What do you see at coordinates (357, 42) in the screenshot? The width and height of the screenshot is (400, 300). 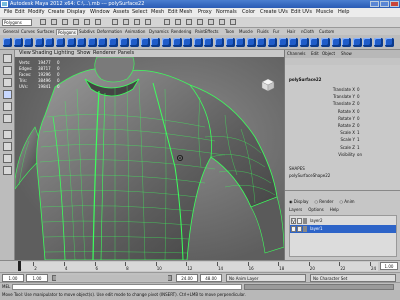 I see `cylindrical-mapping-icon` at bounding box center [357, 42].